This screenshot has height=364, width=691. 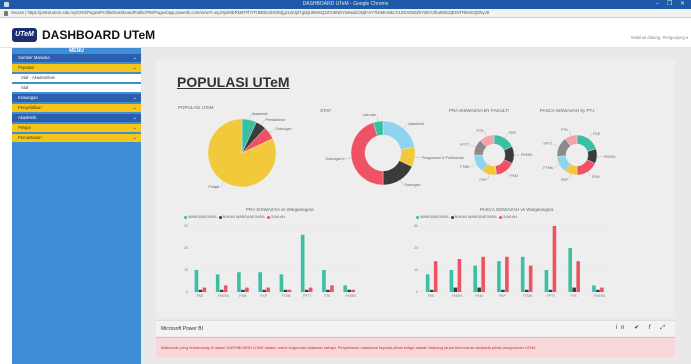 I want to click on share-icons: in ✔ f ⤢, so click(x=642, y=328).